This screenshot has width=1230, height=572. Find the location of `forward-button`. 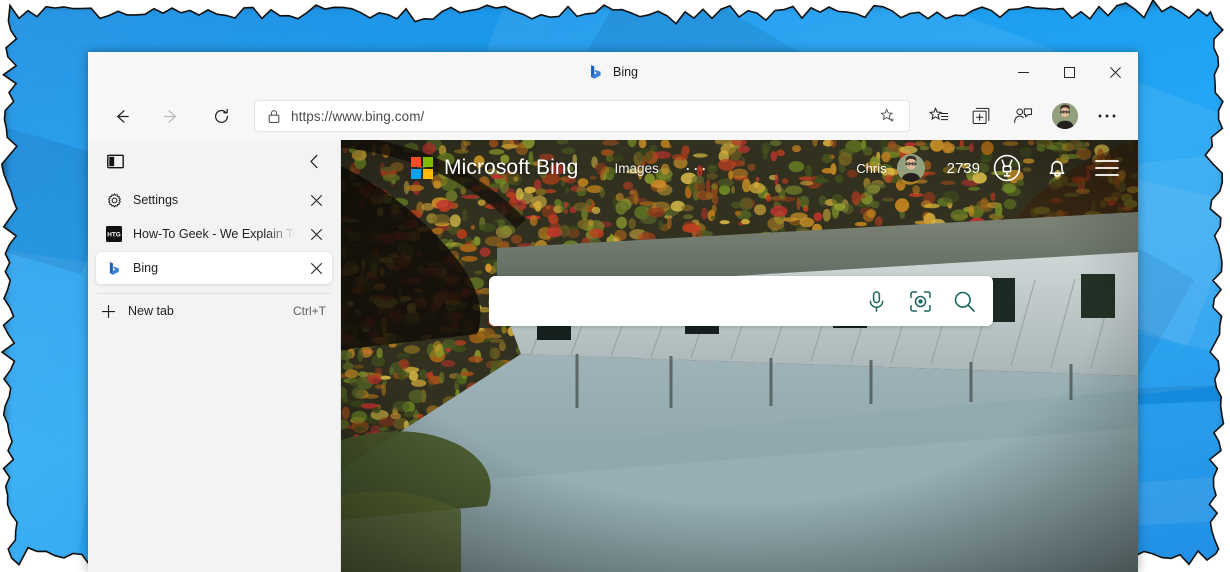

forward-button is located at coordinates (171, 116).